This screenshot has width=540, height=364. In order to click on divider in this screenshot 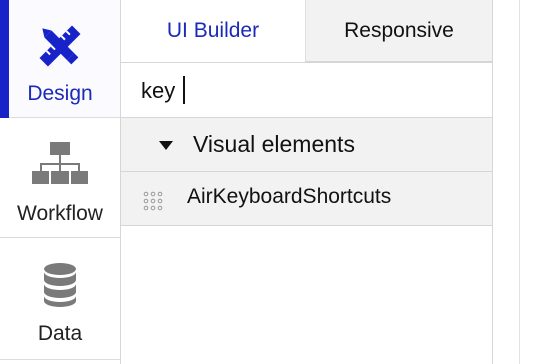, I will do `click(519, 182)`.